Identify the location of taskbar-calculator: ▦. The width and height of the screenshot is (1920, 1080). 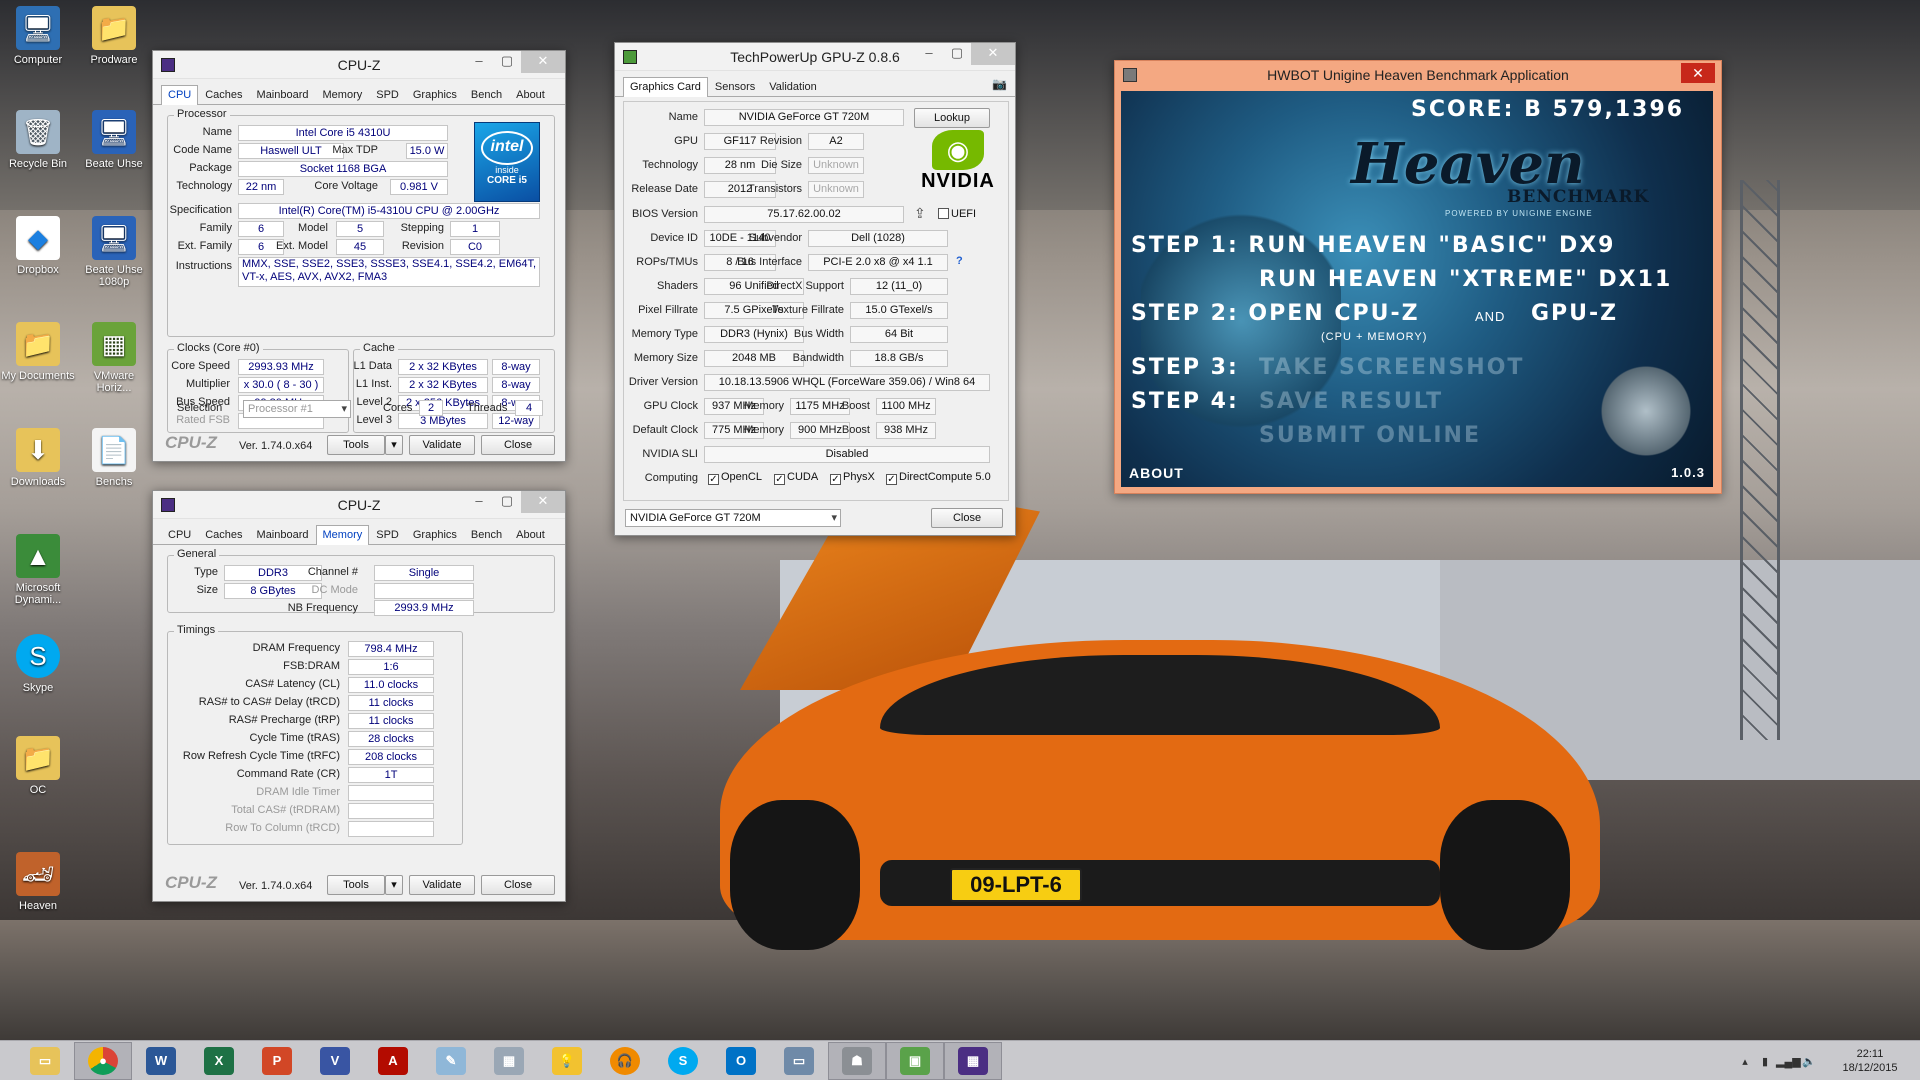
(509, 1061).